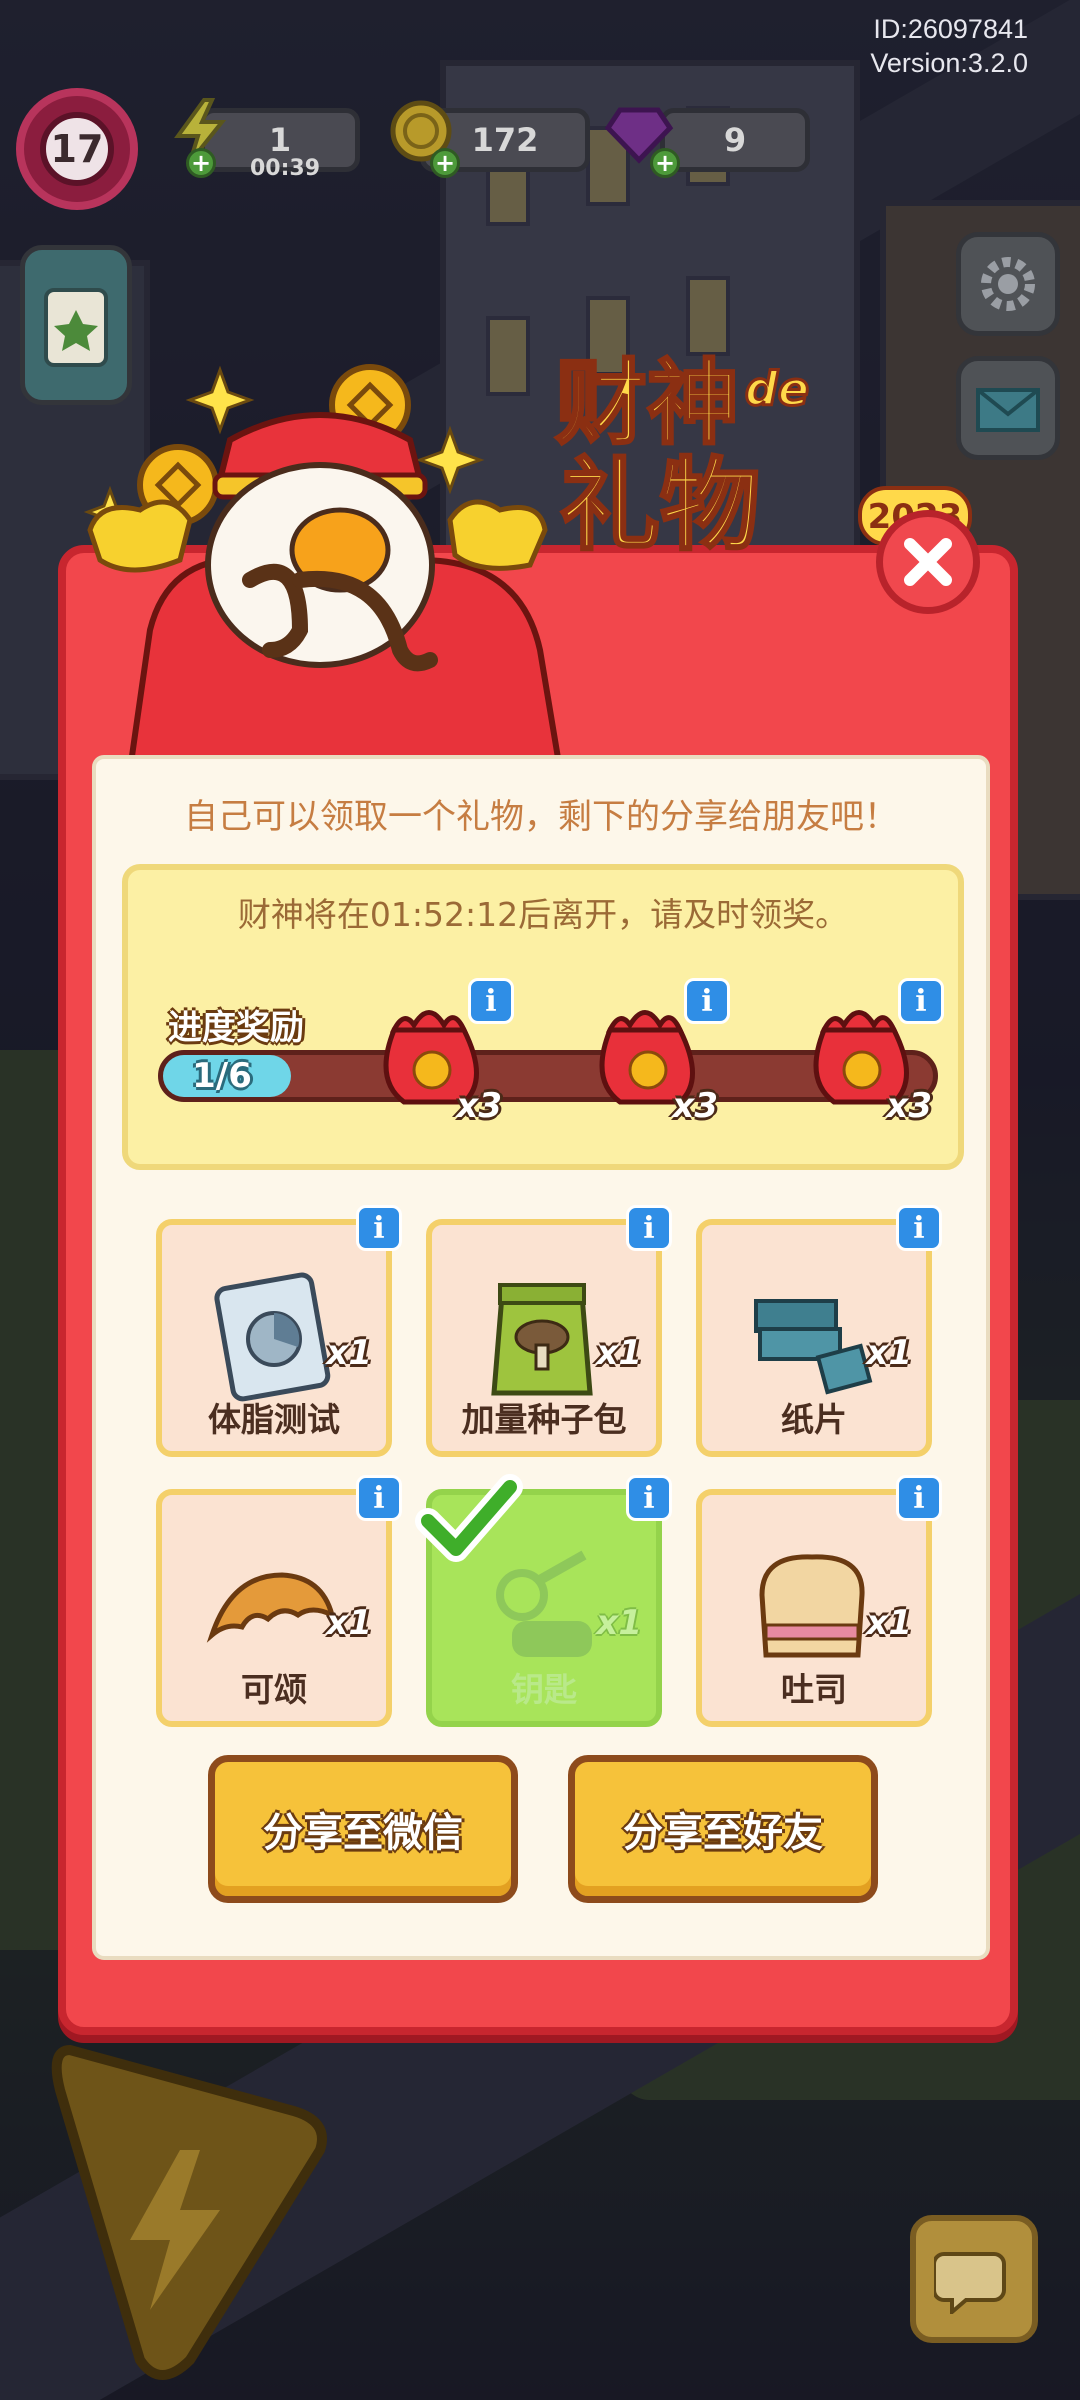 The image size is (1080, 2400). I want to click on gift-item-body-fat-test: x1 体脂测试, so click(274, 1338).